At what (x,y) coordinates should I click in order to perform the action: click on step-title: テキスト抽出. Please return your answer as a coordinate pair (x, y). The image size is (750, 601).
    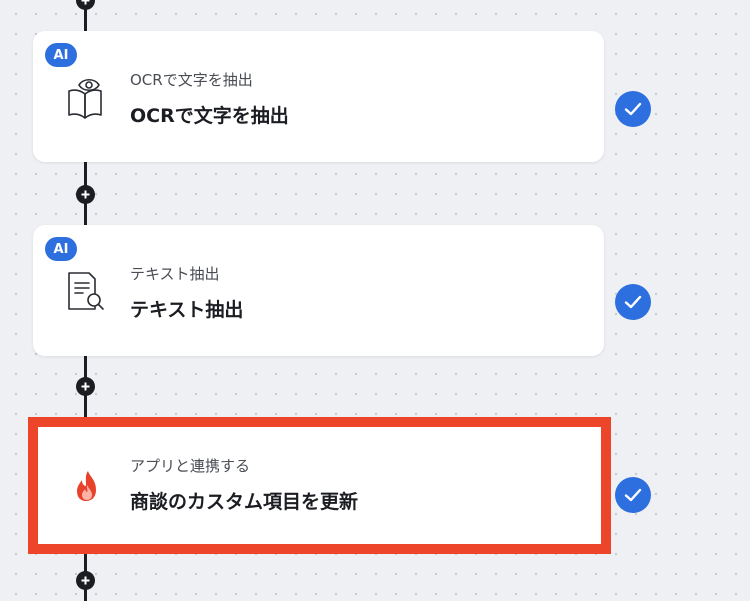
    Looking at the image, I should click on (187, 310).